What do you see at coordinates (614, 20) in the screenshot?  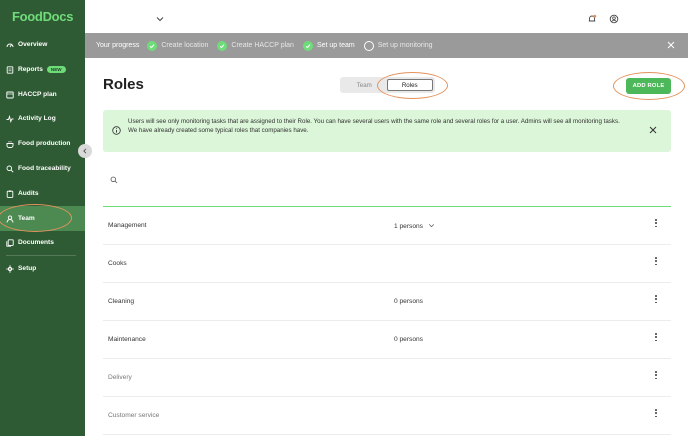 I see `user-account-icon` at bounding box center [614, 20].